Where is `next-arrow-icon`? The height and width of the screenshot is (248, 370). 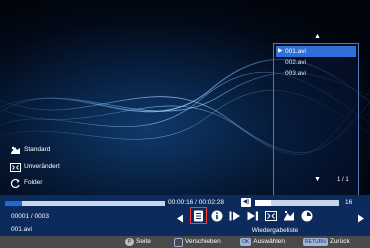
next-arrow-icon is located at coordinates (361, 219).